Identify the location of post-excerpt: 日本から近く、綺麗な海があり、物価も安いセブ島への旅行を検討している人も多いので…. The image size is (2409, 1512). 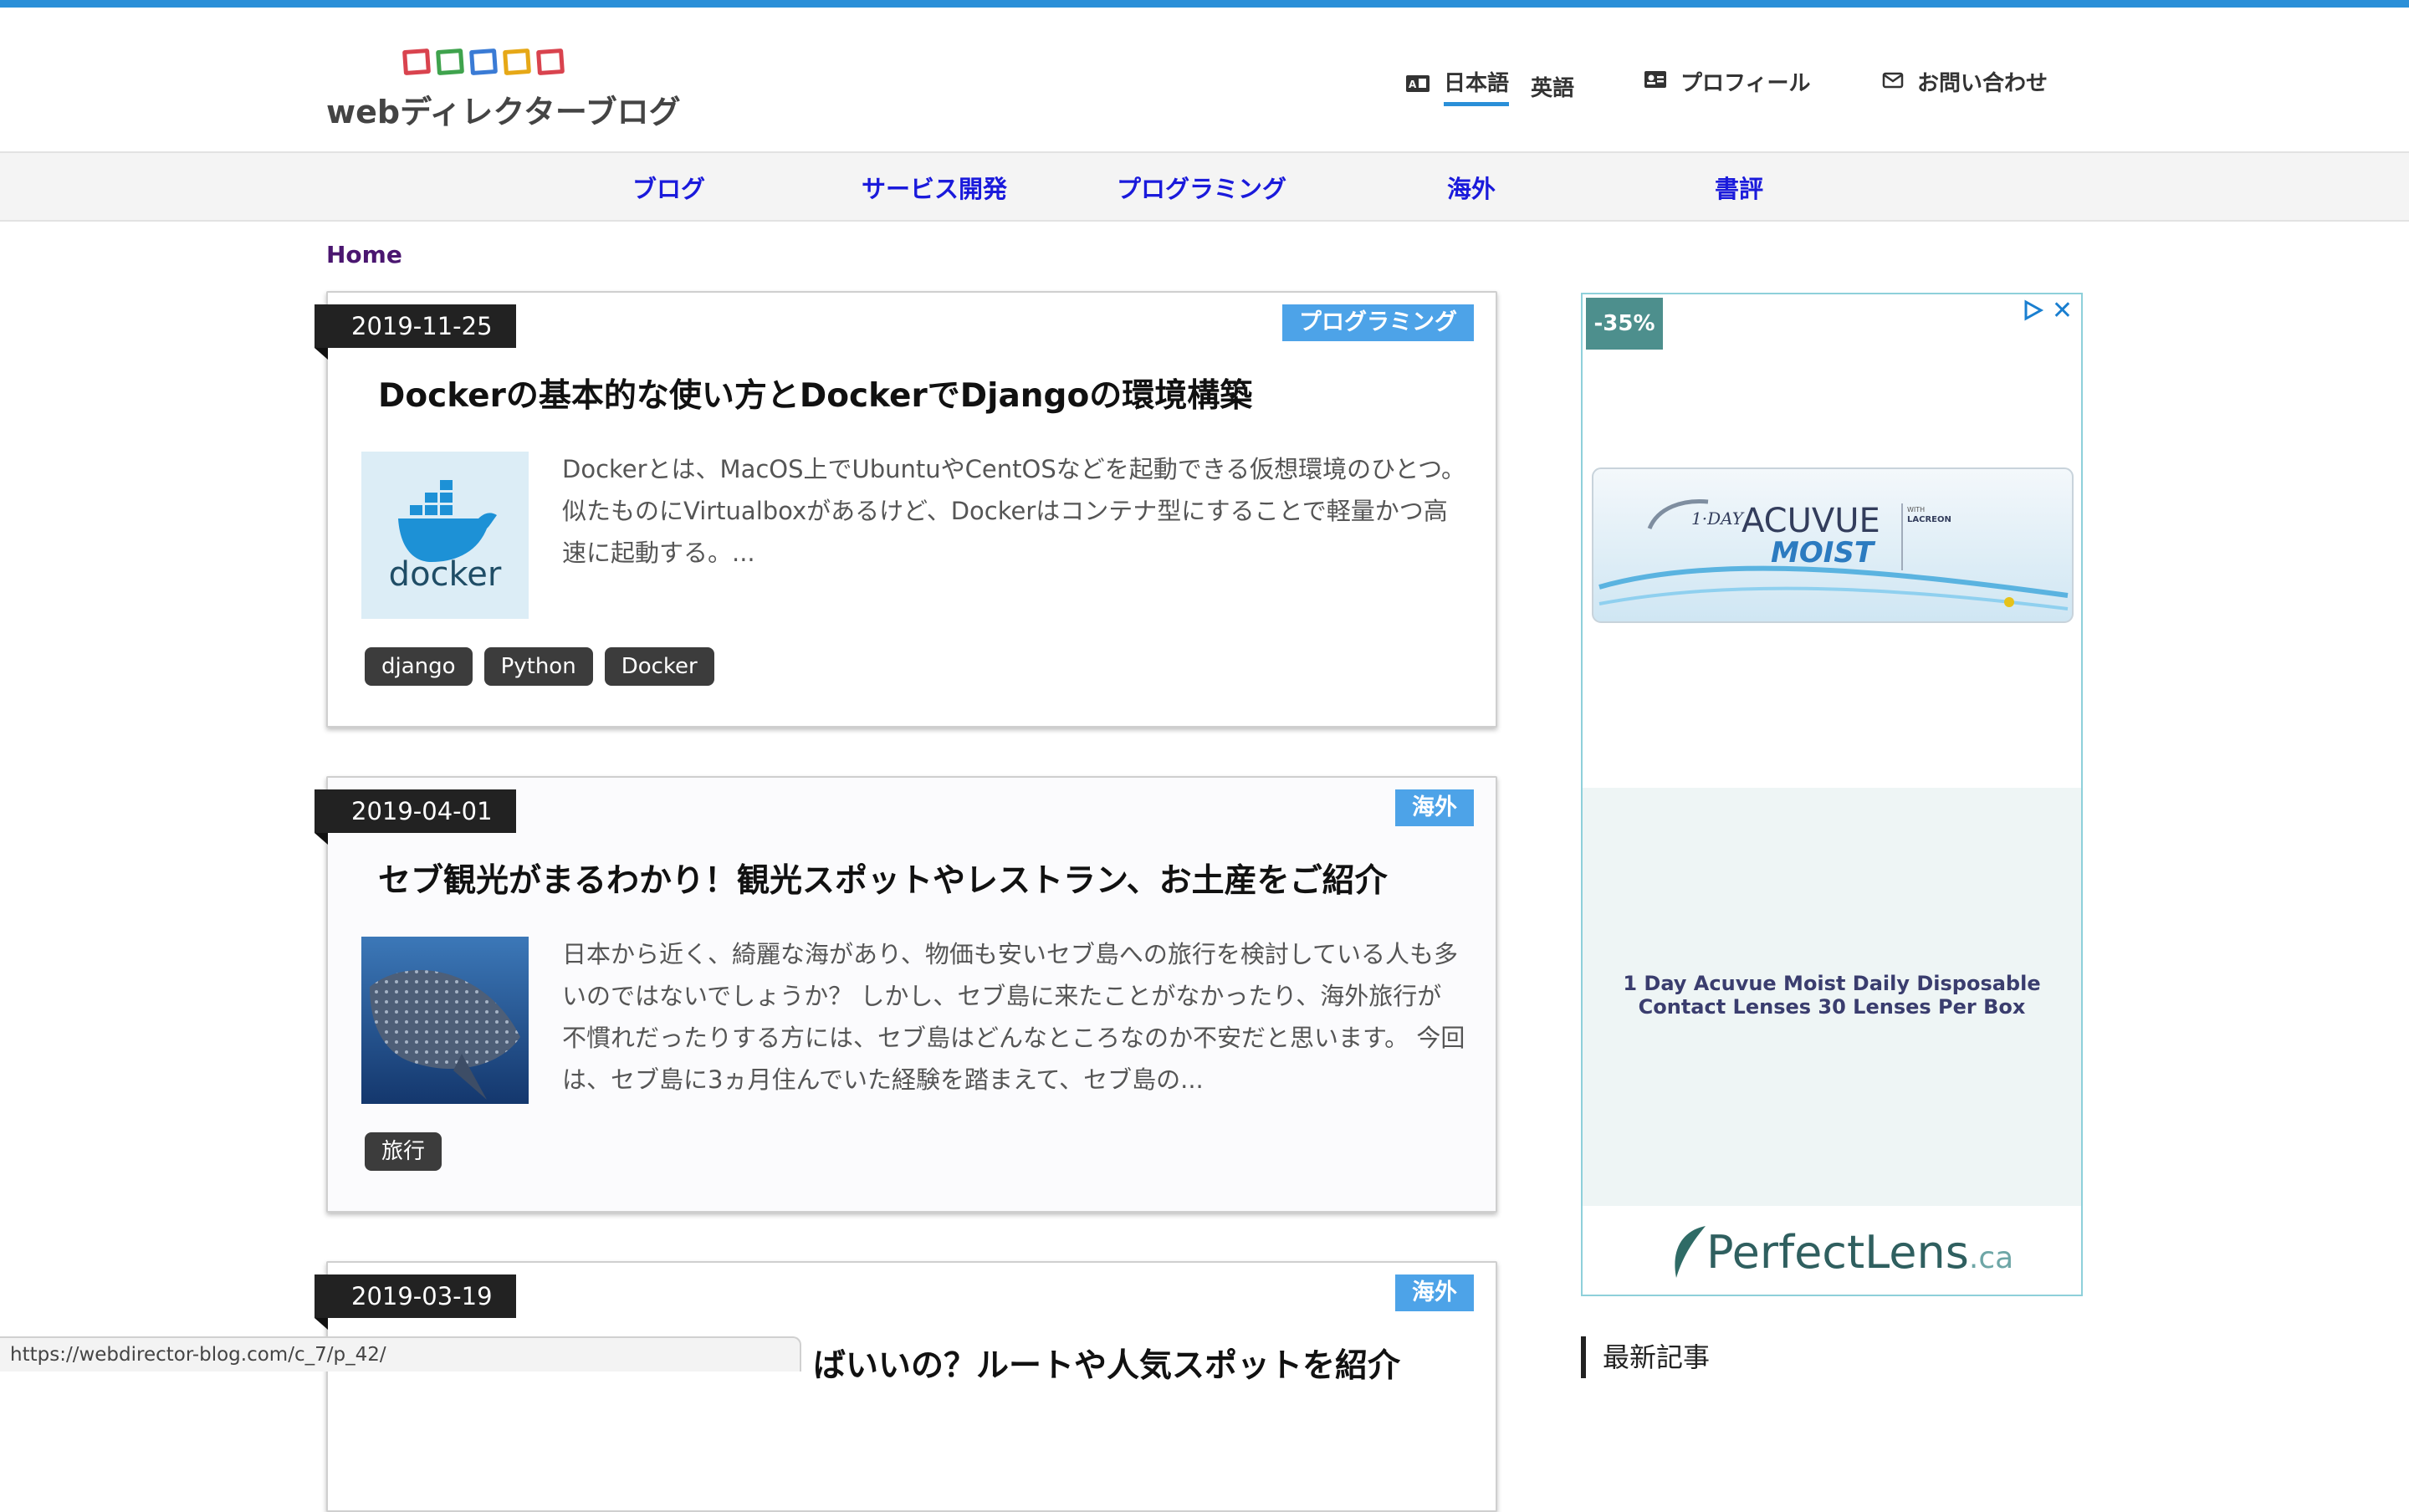
(1013, 1017).